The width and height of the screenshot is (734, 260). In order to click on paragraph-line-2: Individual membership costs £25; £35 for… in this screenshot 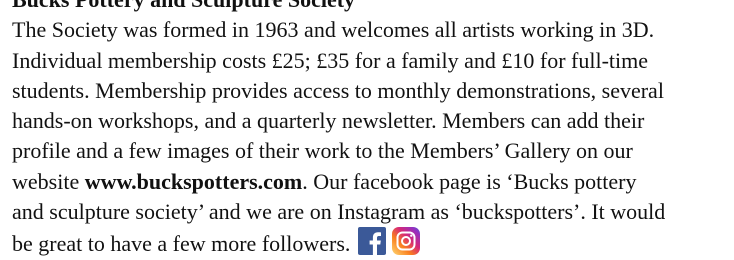, I will do `click(330, 60)`.